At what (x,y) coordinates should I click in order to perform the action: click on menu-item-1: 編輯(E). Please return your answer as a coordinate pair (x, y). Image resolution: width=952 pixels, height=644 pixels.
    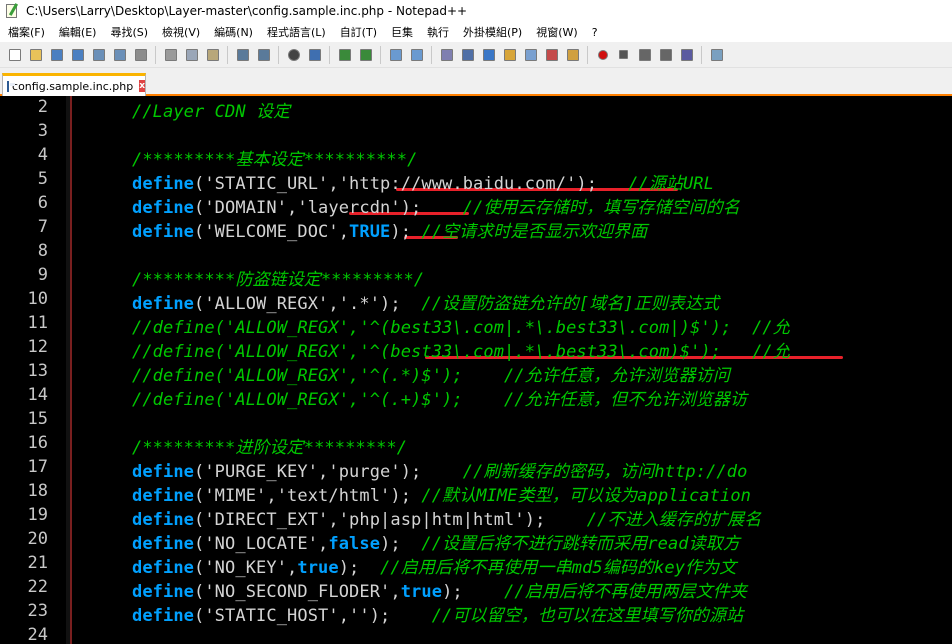
    Looking at the image, I should click on (77, 32).